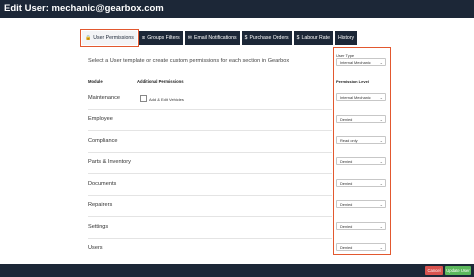 This screenshot has width=474, height=277. Describe the element at coordinates (237, 270) in the screenshot. I see `footer-bar` at that location.